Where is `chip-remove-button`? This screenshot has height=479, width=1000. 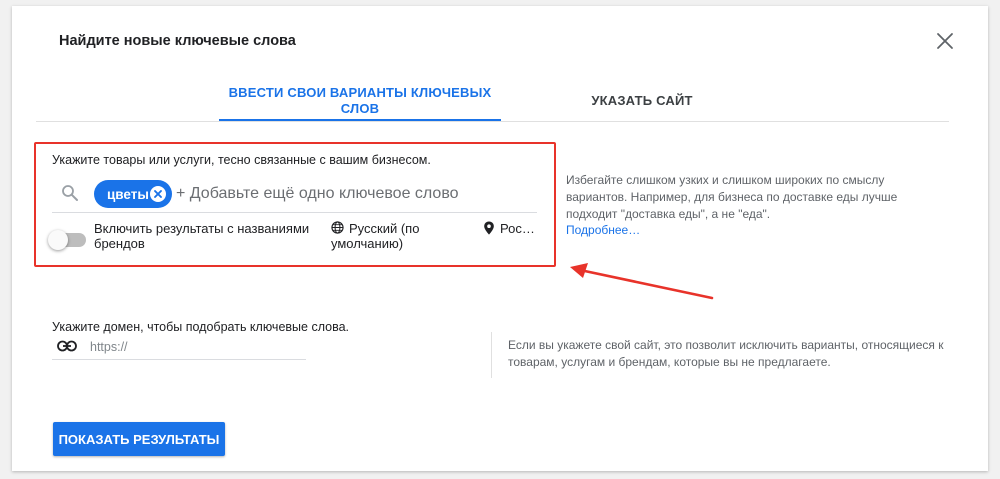 chip-remove-button is located at coordinates (158, 194).